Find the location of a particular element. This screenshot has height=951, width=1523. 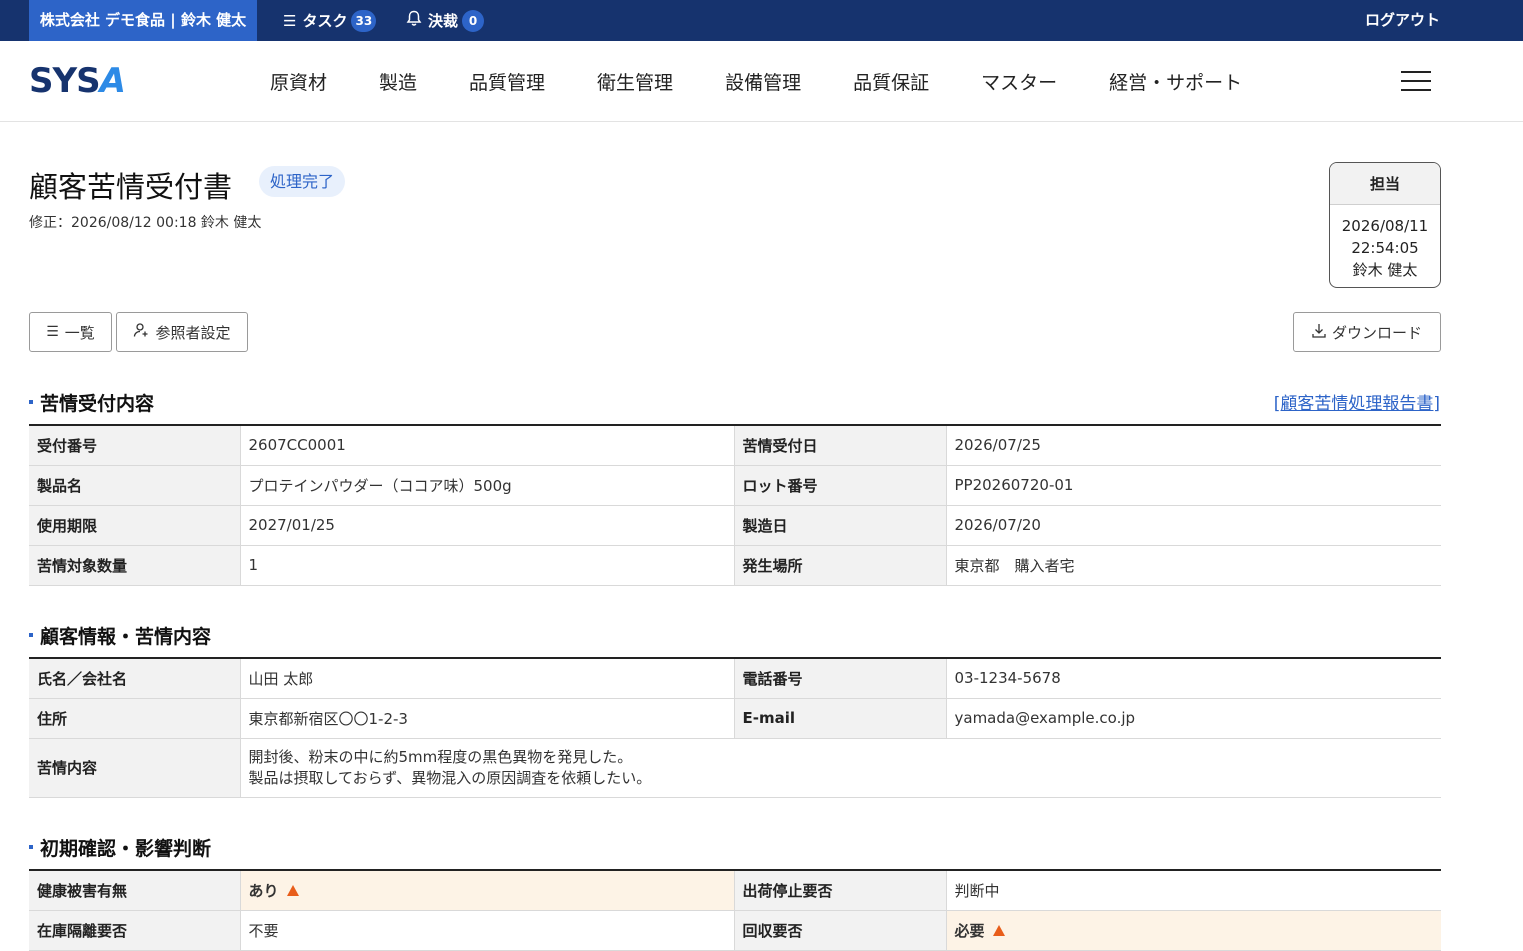

nav-equipment: 設備管理 is located at coordinates (763, 81).